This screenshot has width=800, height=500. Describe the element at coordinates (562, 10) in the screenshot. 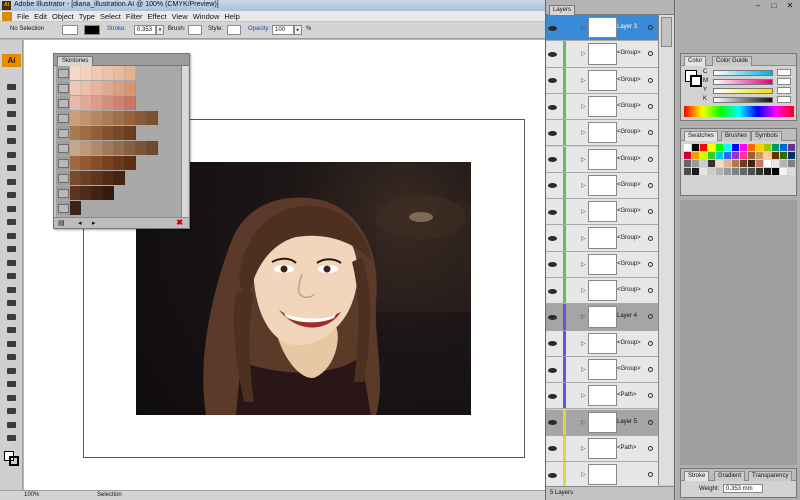

I see `tab-layers: Layers` at that location.